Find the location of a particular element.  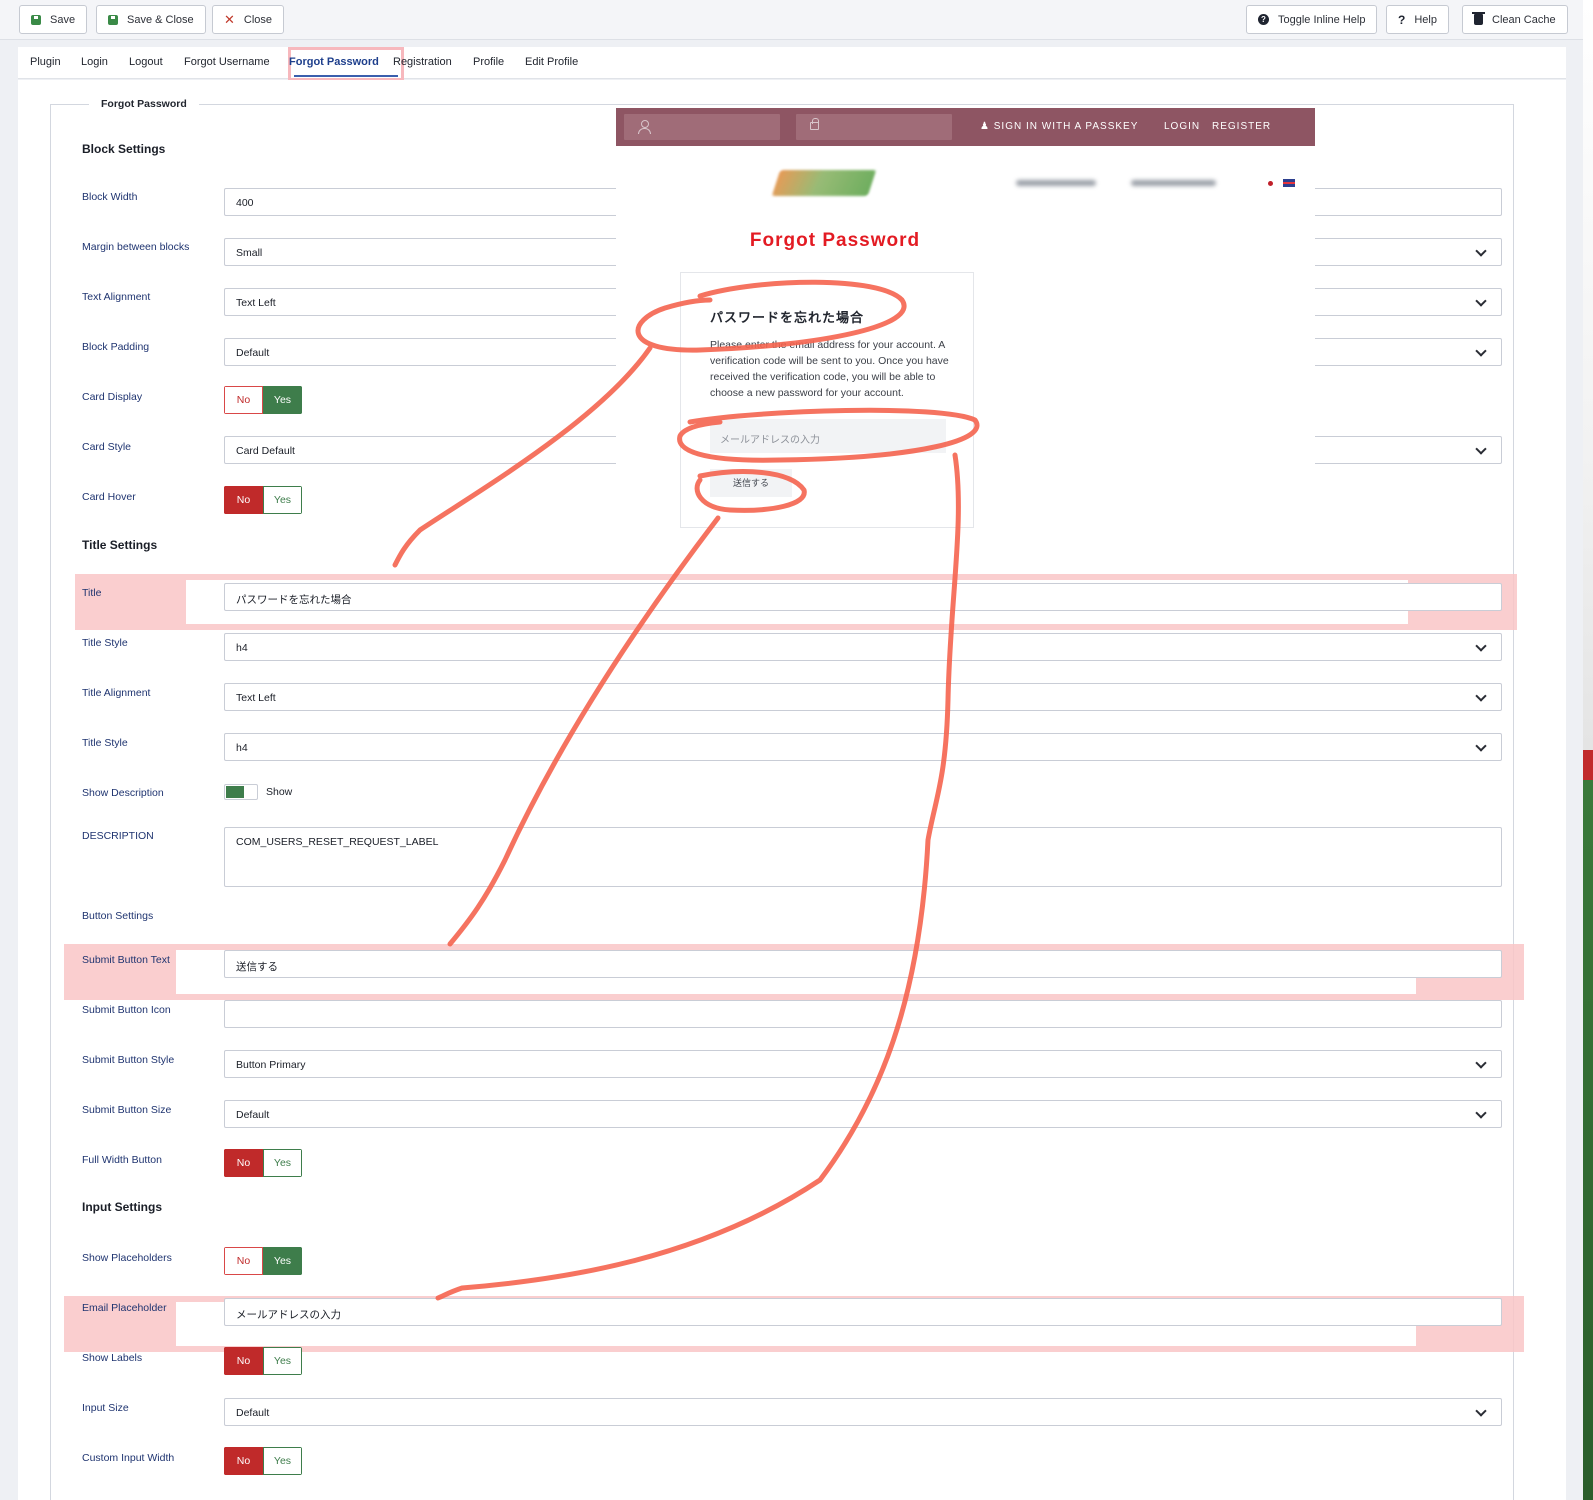

full-width-yes: Yes is located at coordinates (282, 1163).